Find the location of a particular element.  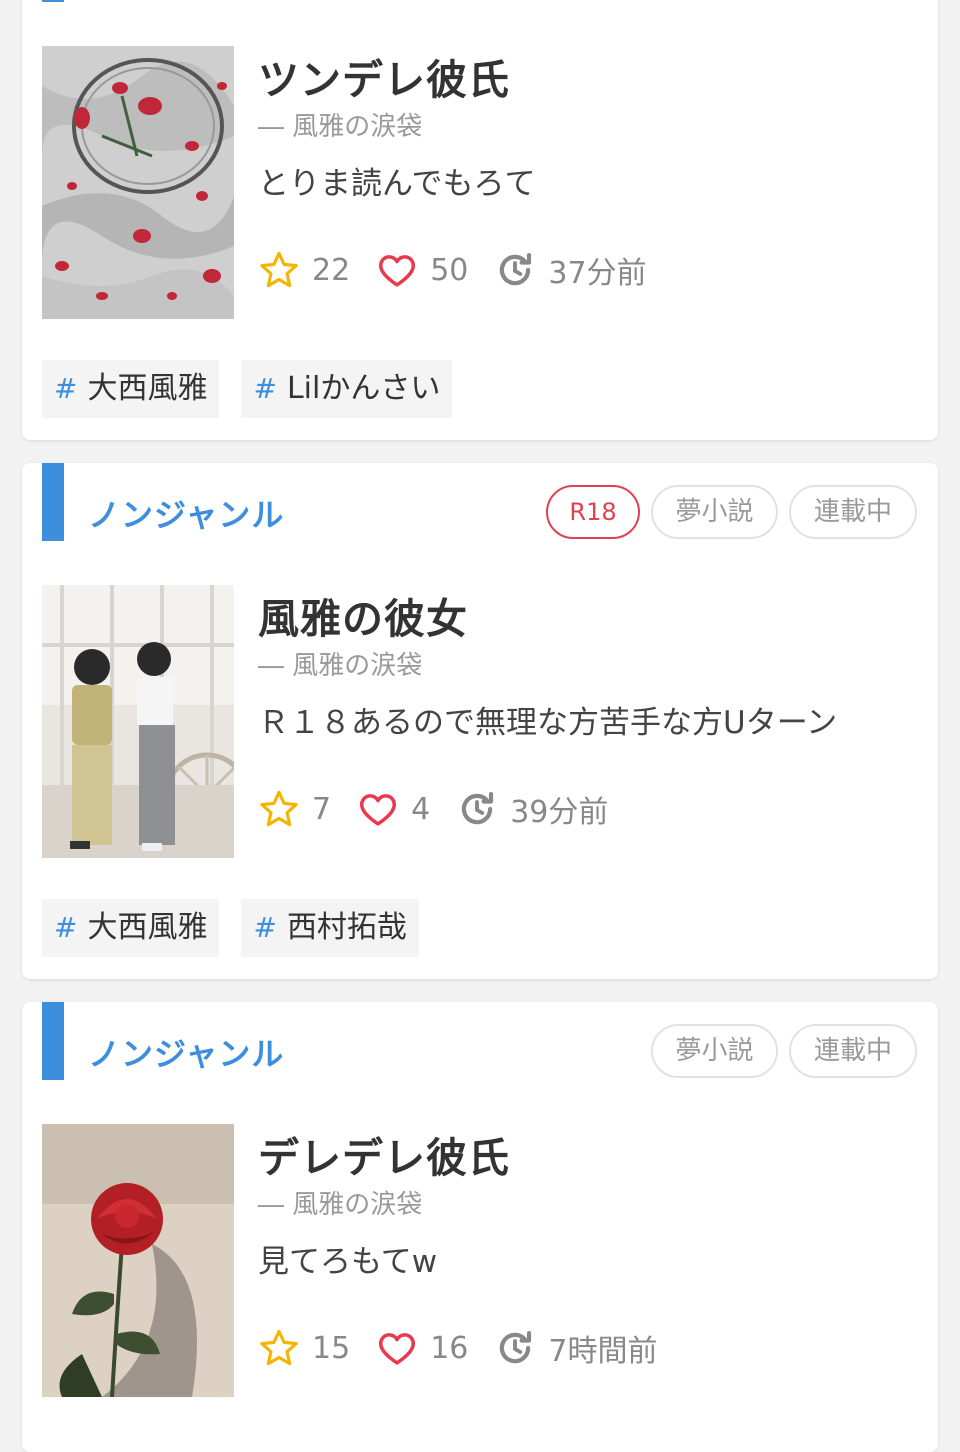

novel-description: 見てろもてw is located at coordinates (348, 1262).